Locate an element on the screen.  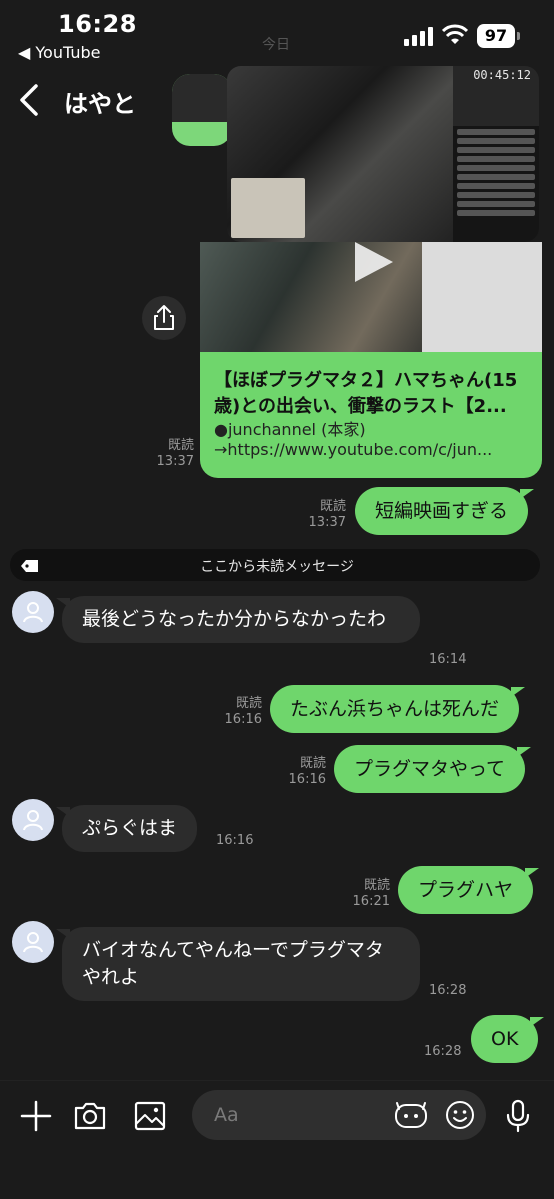
back-to-app-link: ◀ YouTube is located at coordinates (59, 52).